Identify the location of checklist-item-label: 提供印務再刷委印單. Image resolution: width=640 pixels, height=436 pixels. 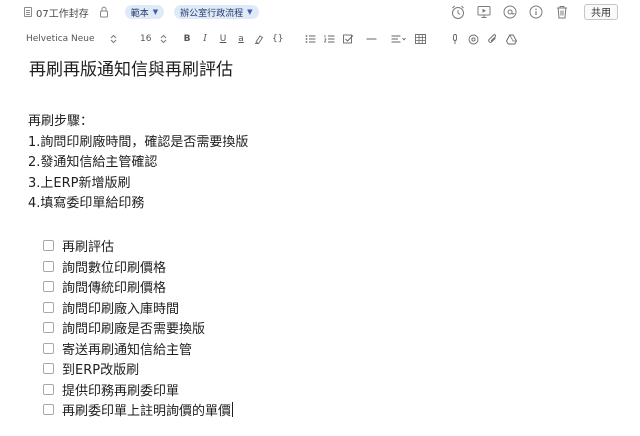
(121, 391).